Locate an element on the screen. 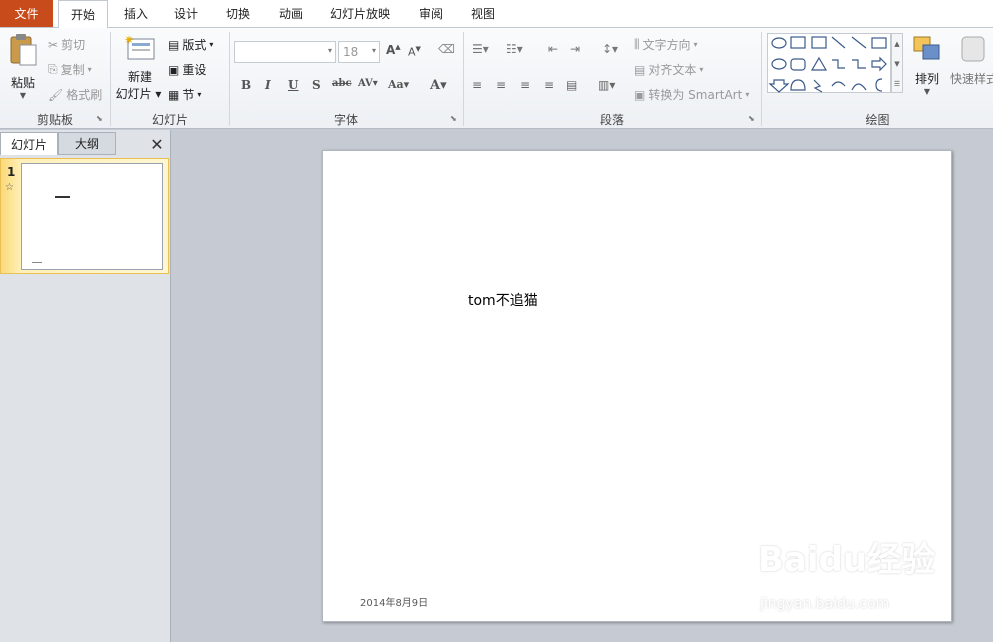 The image size is (993, 642). paragraph-label: 段落 is located at coordinates (611, 120).